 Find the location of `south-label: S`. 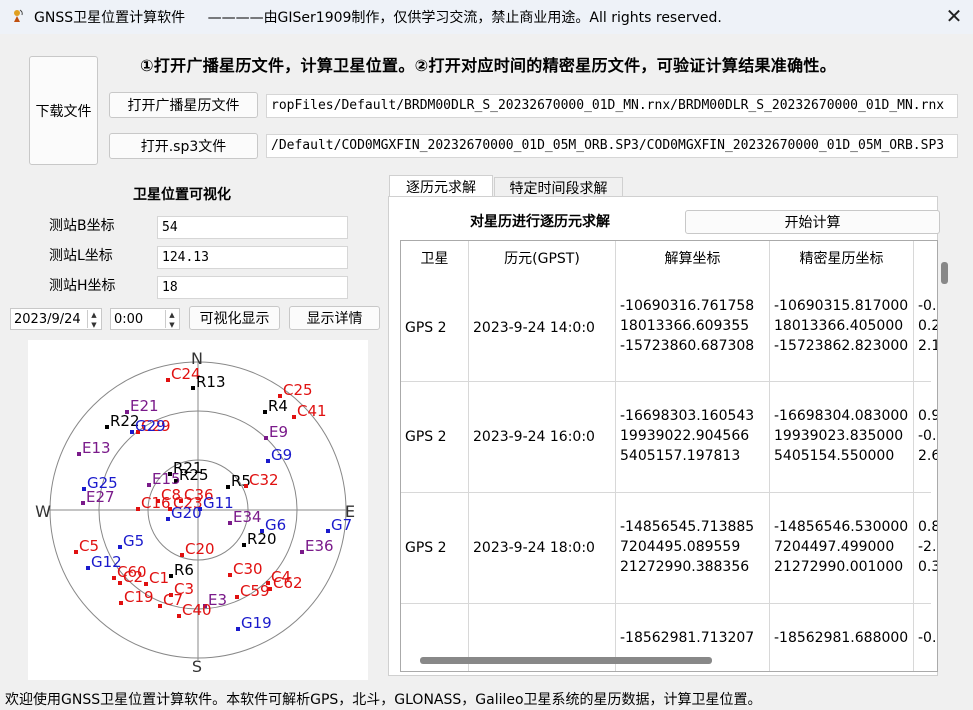

south-label: S is located at coordinates (197, 666).